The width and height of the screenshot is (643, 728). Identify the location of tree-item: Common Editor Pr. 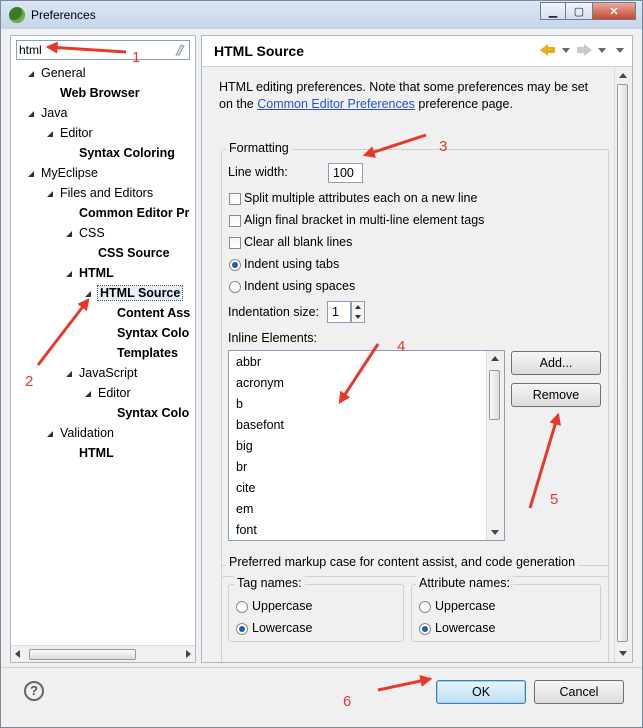
(134, 213).